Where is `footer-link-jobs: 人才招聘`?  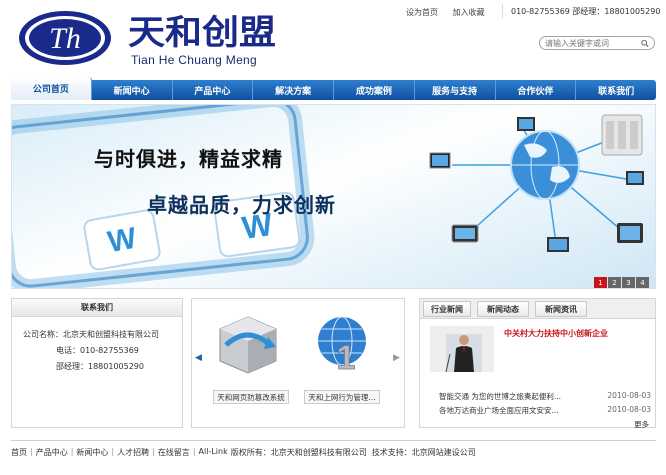 footer-link-jobs: 人才招聘 is located at coordinates (133, 452).